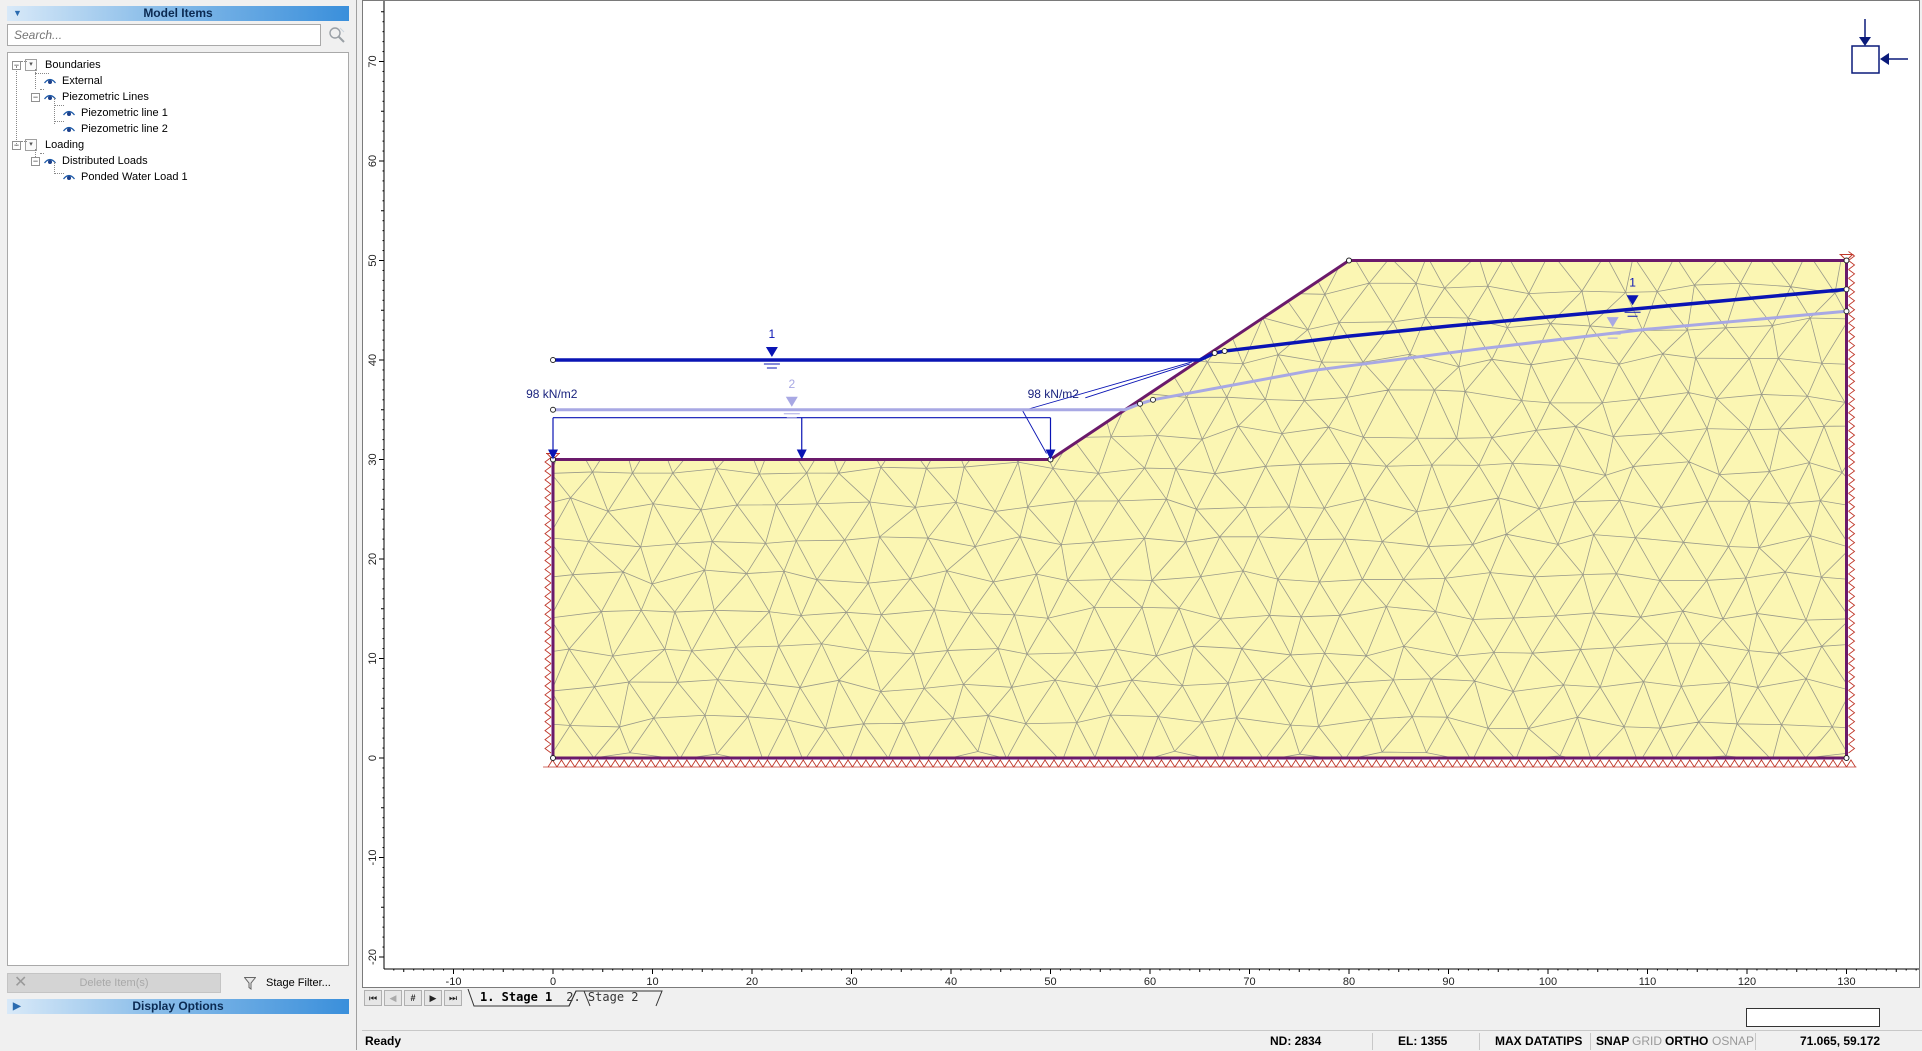 Image resolution: width=1922 pixels, height=1051 pixels. What do you see at coordinates (851, 982) in the screenshot?
I see `x-tick-label: 30` at bounding box center [851, 982].